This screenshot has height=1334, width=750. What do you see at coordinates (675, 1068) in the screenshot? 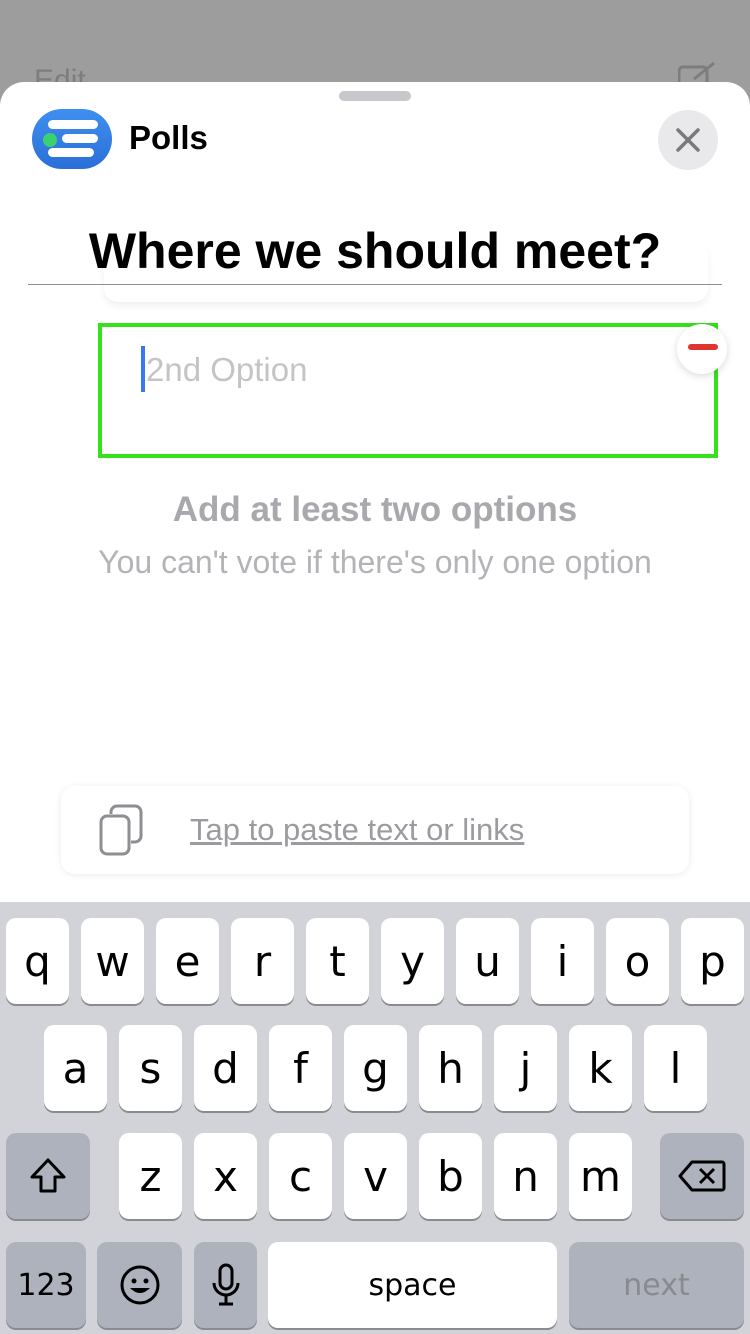
I see `key-l: l` at bounding box center [675, 1068].